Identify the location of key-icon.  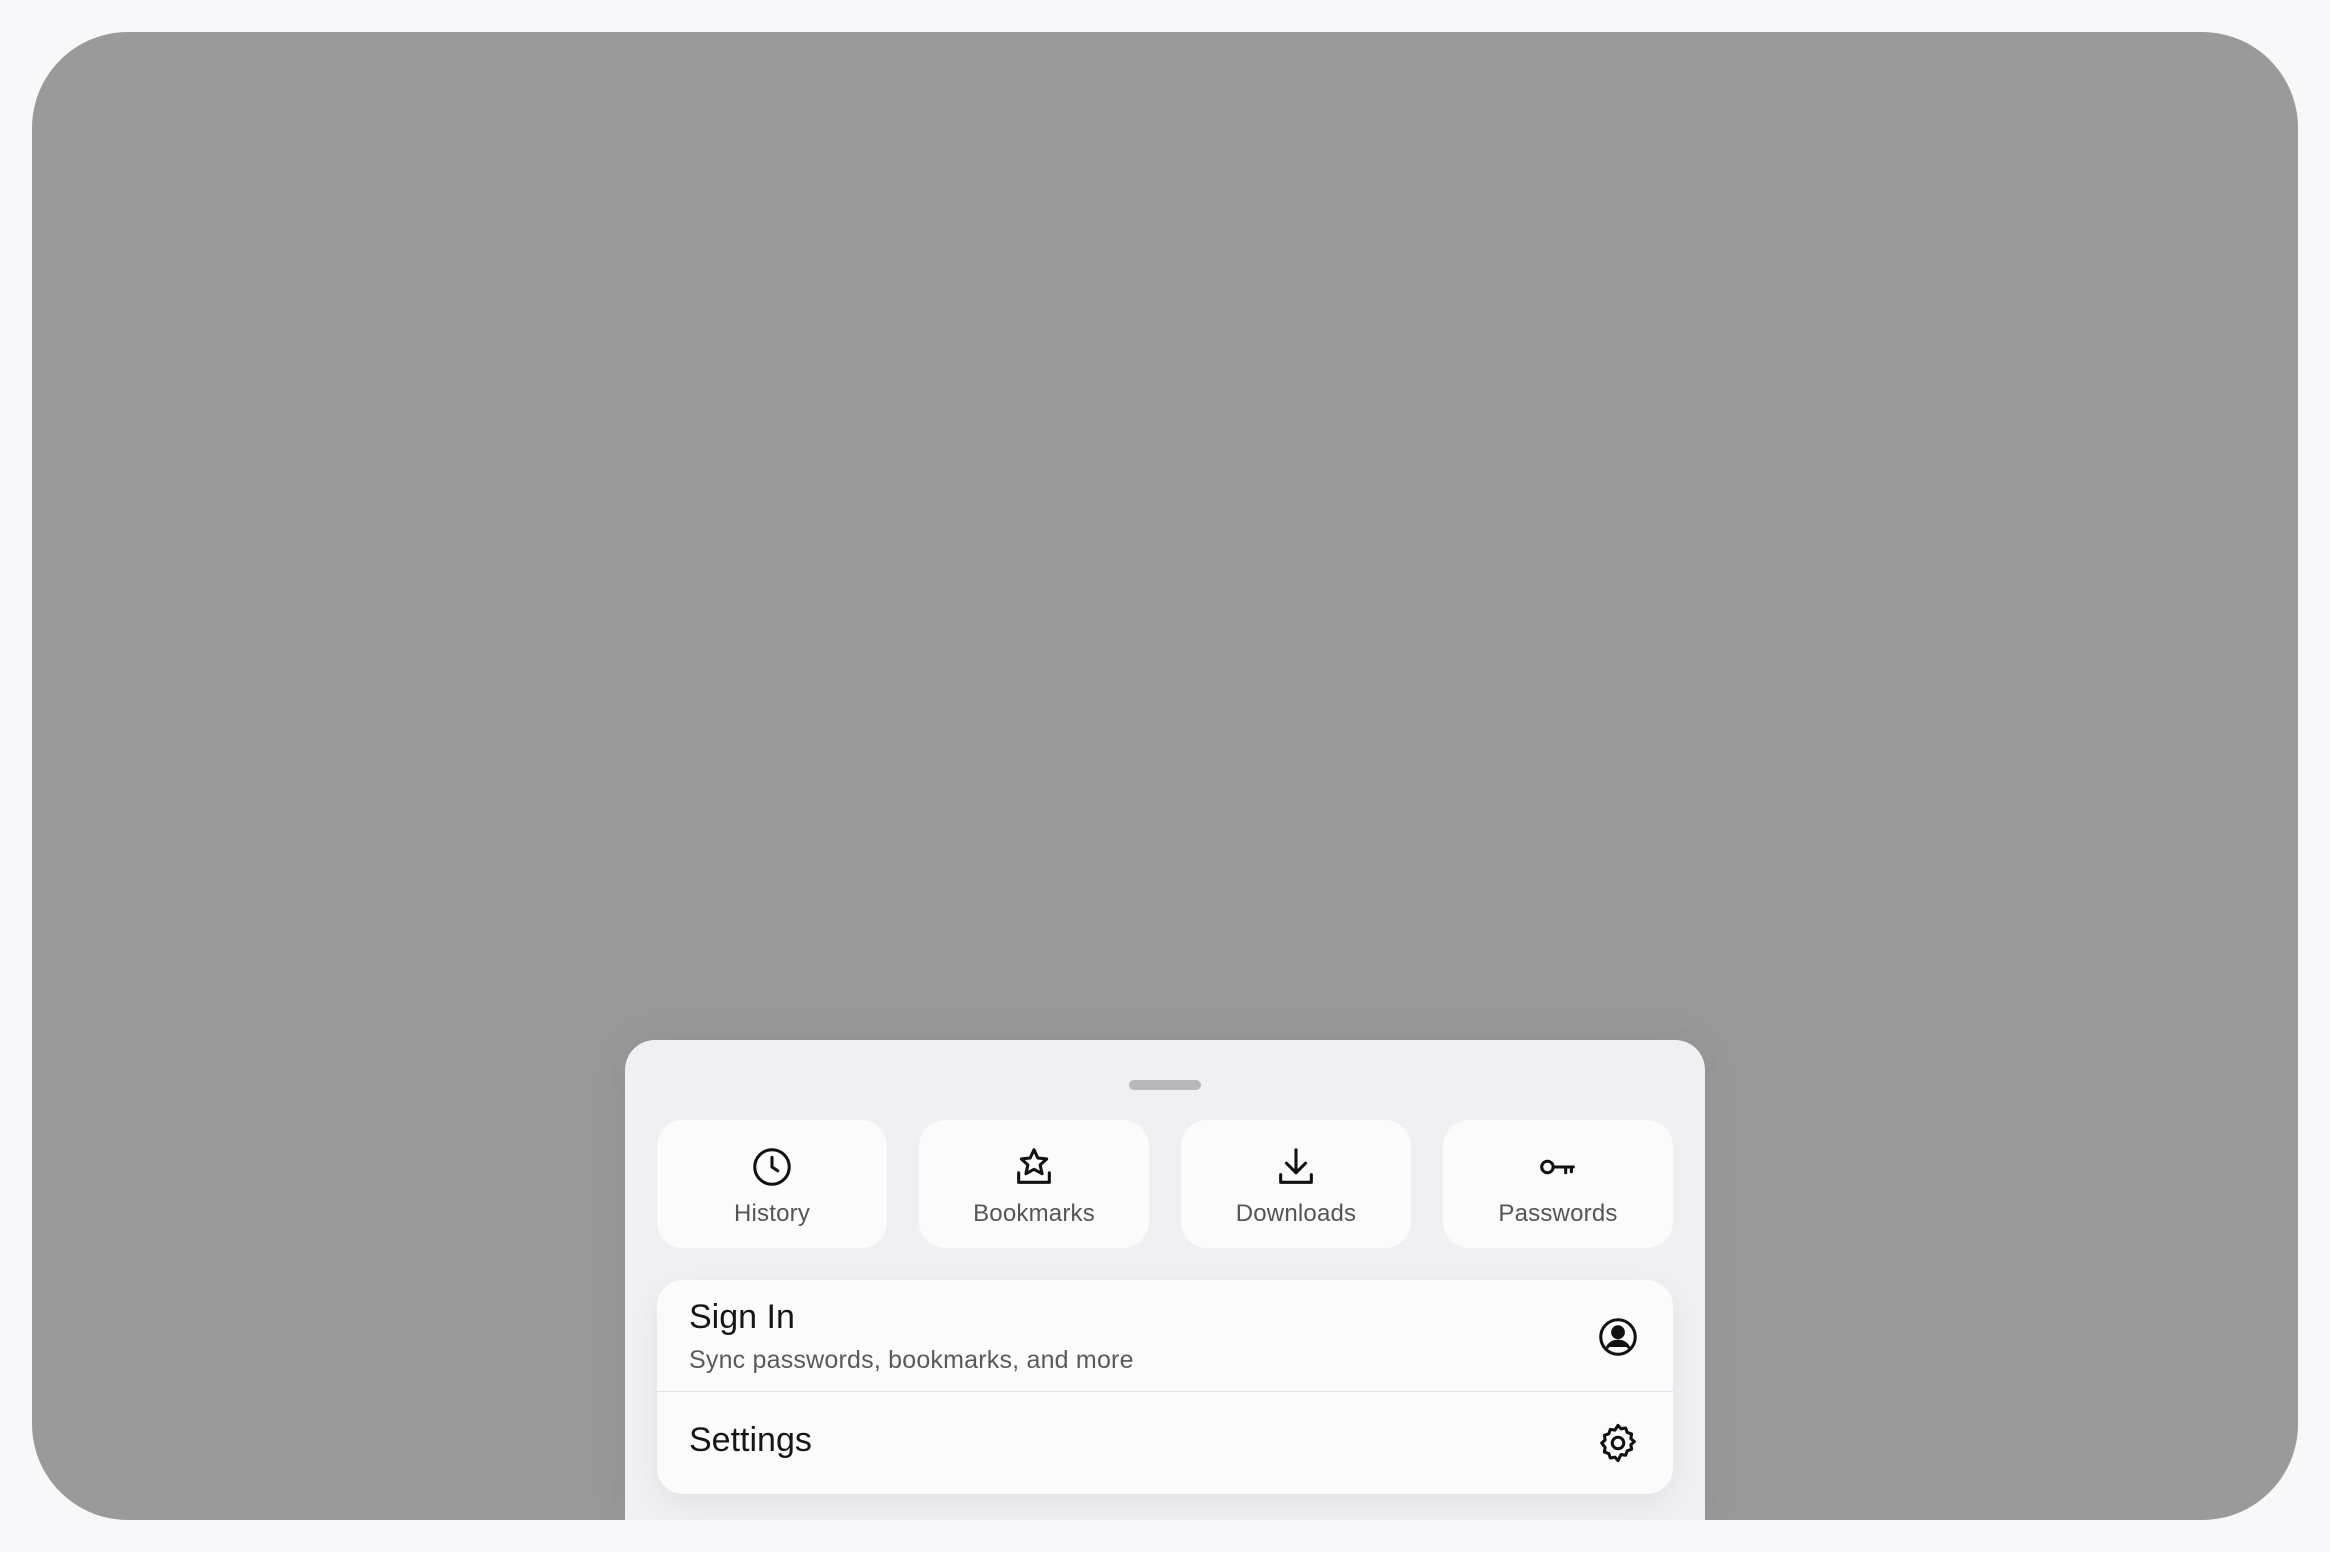
(1558, 1167).